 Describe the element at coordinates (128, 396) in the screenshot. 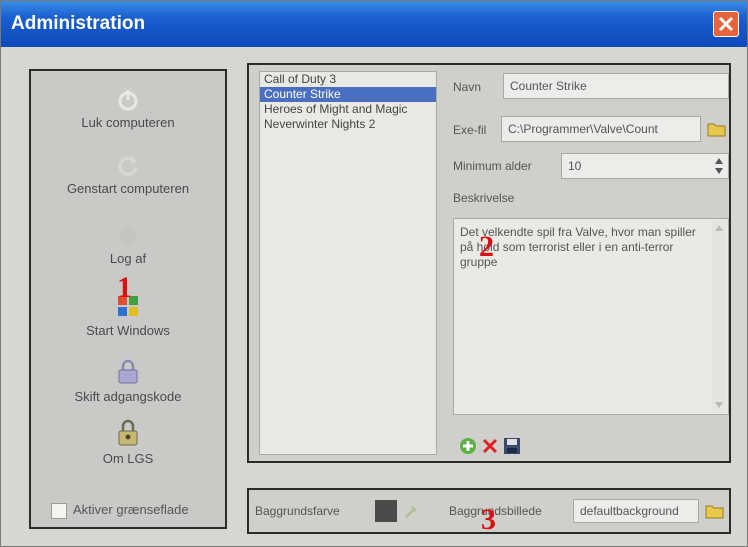

I see `change-password-label: Skift adgangskode` at that location.